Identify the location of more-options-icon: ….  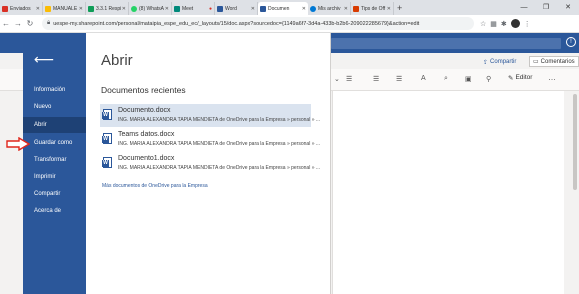
(552, 77).